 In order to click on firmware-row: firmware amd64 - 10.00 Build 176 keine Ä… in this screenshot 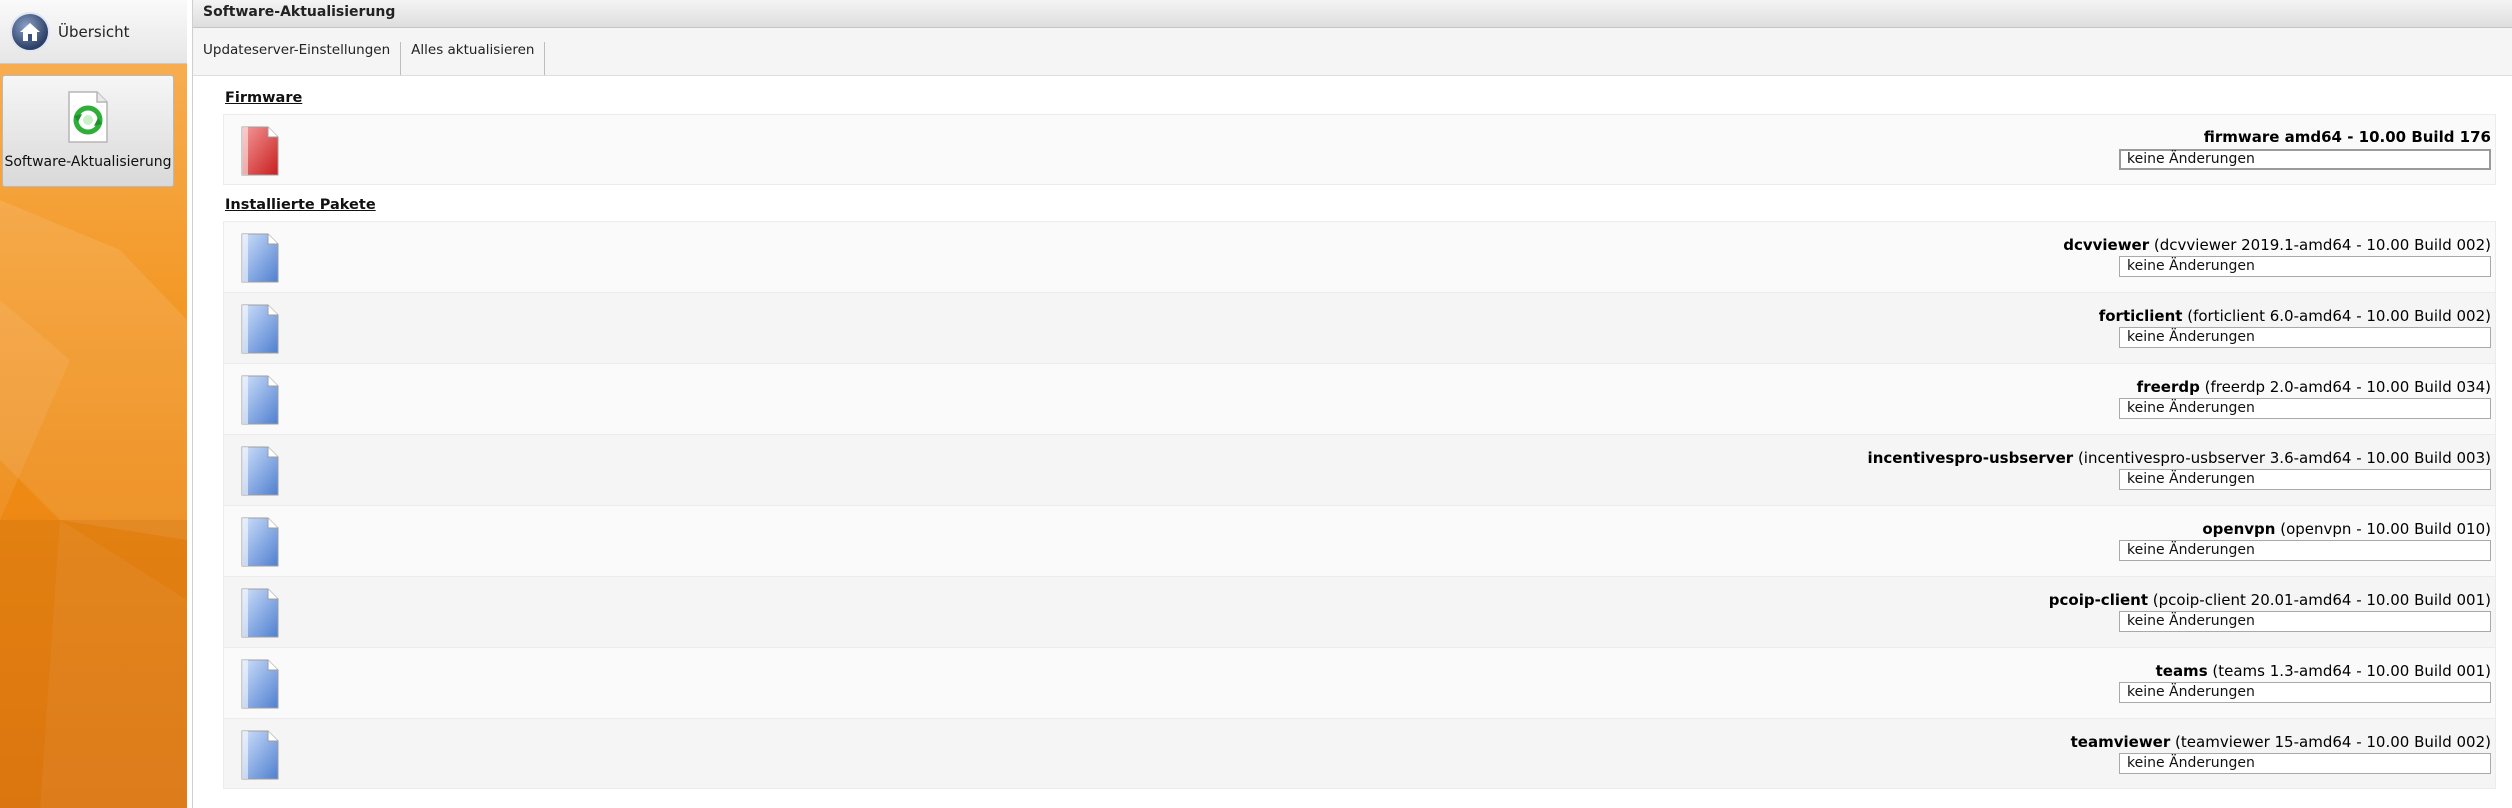, I will do `click(1359, 149)`.